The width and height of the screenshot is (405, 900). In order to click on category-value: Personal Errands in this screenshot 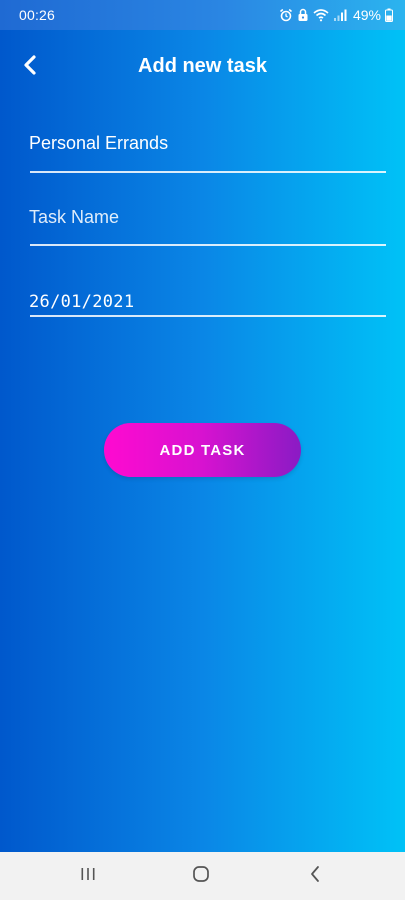, I will do `click(99, 143)`.